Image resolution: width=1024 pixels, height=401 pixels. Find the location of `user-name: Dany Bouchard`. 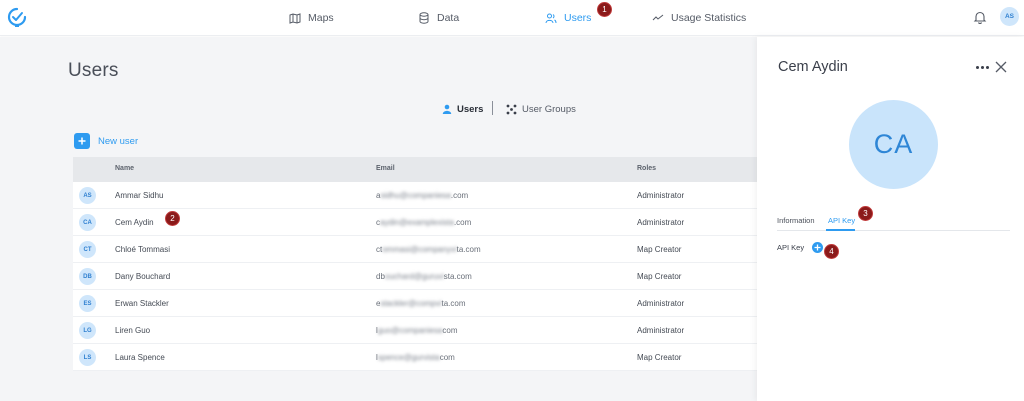

user-name: Dany Bouchard is located at coordinates (143, 276).